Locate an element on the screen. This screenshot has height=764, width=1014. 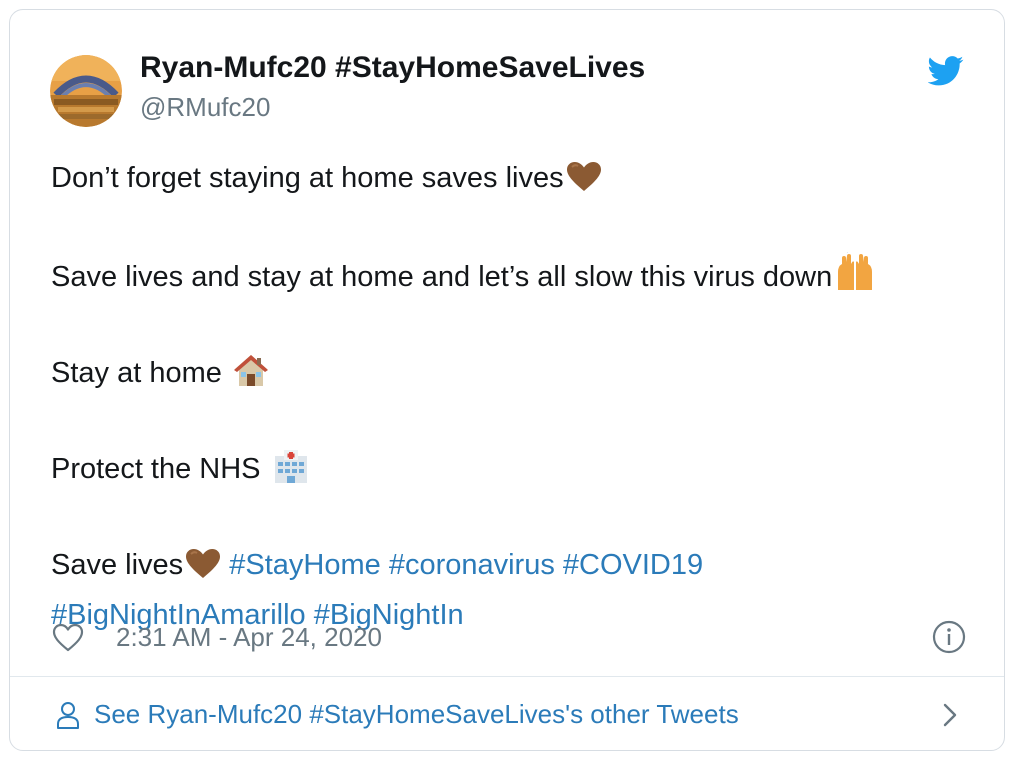
twitter-bird-icon is located at coordinates (945, 71).